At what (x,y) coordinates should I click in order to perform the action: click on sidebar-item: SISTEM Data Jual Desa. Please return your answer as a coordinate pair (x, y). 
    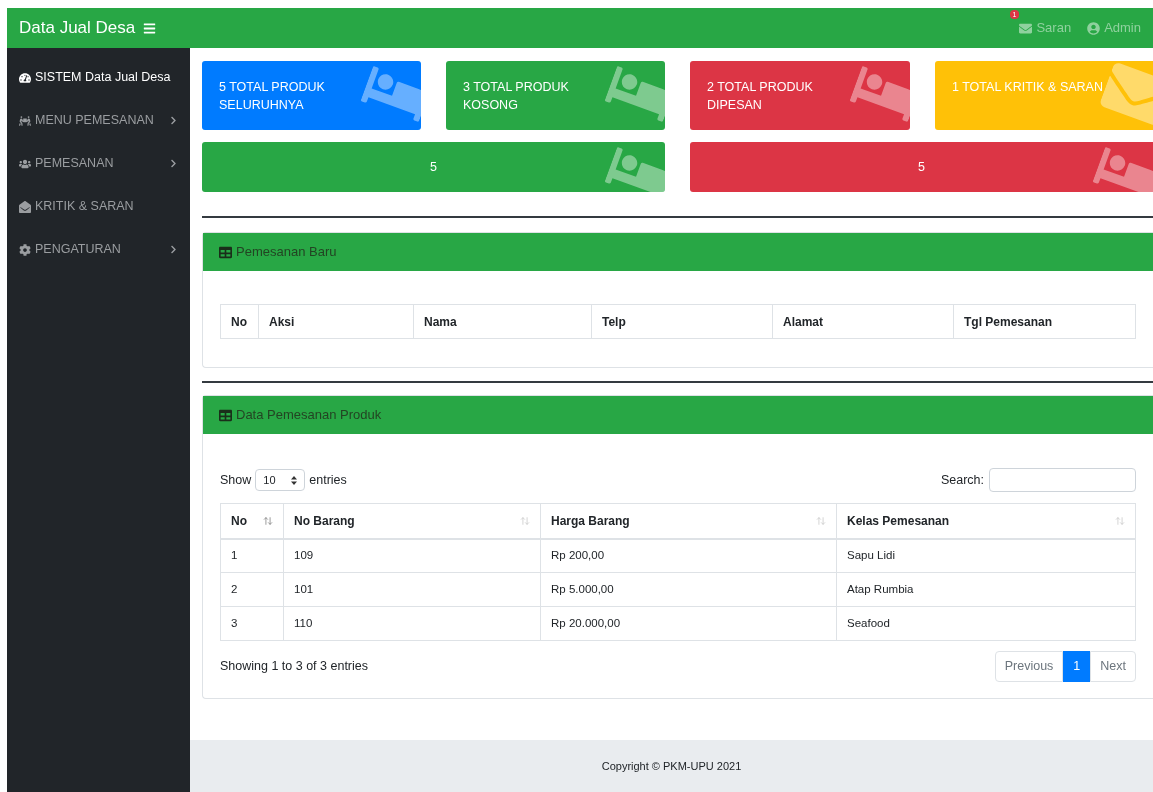
    Looking at the image, I should click on (98, 77).